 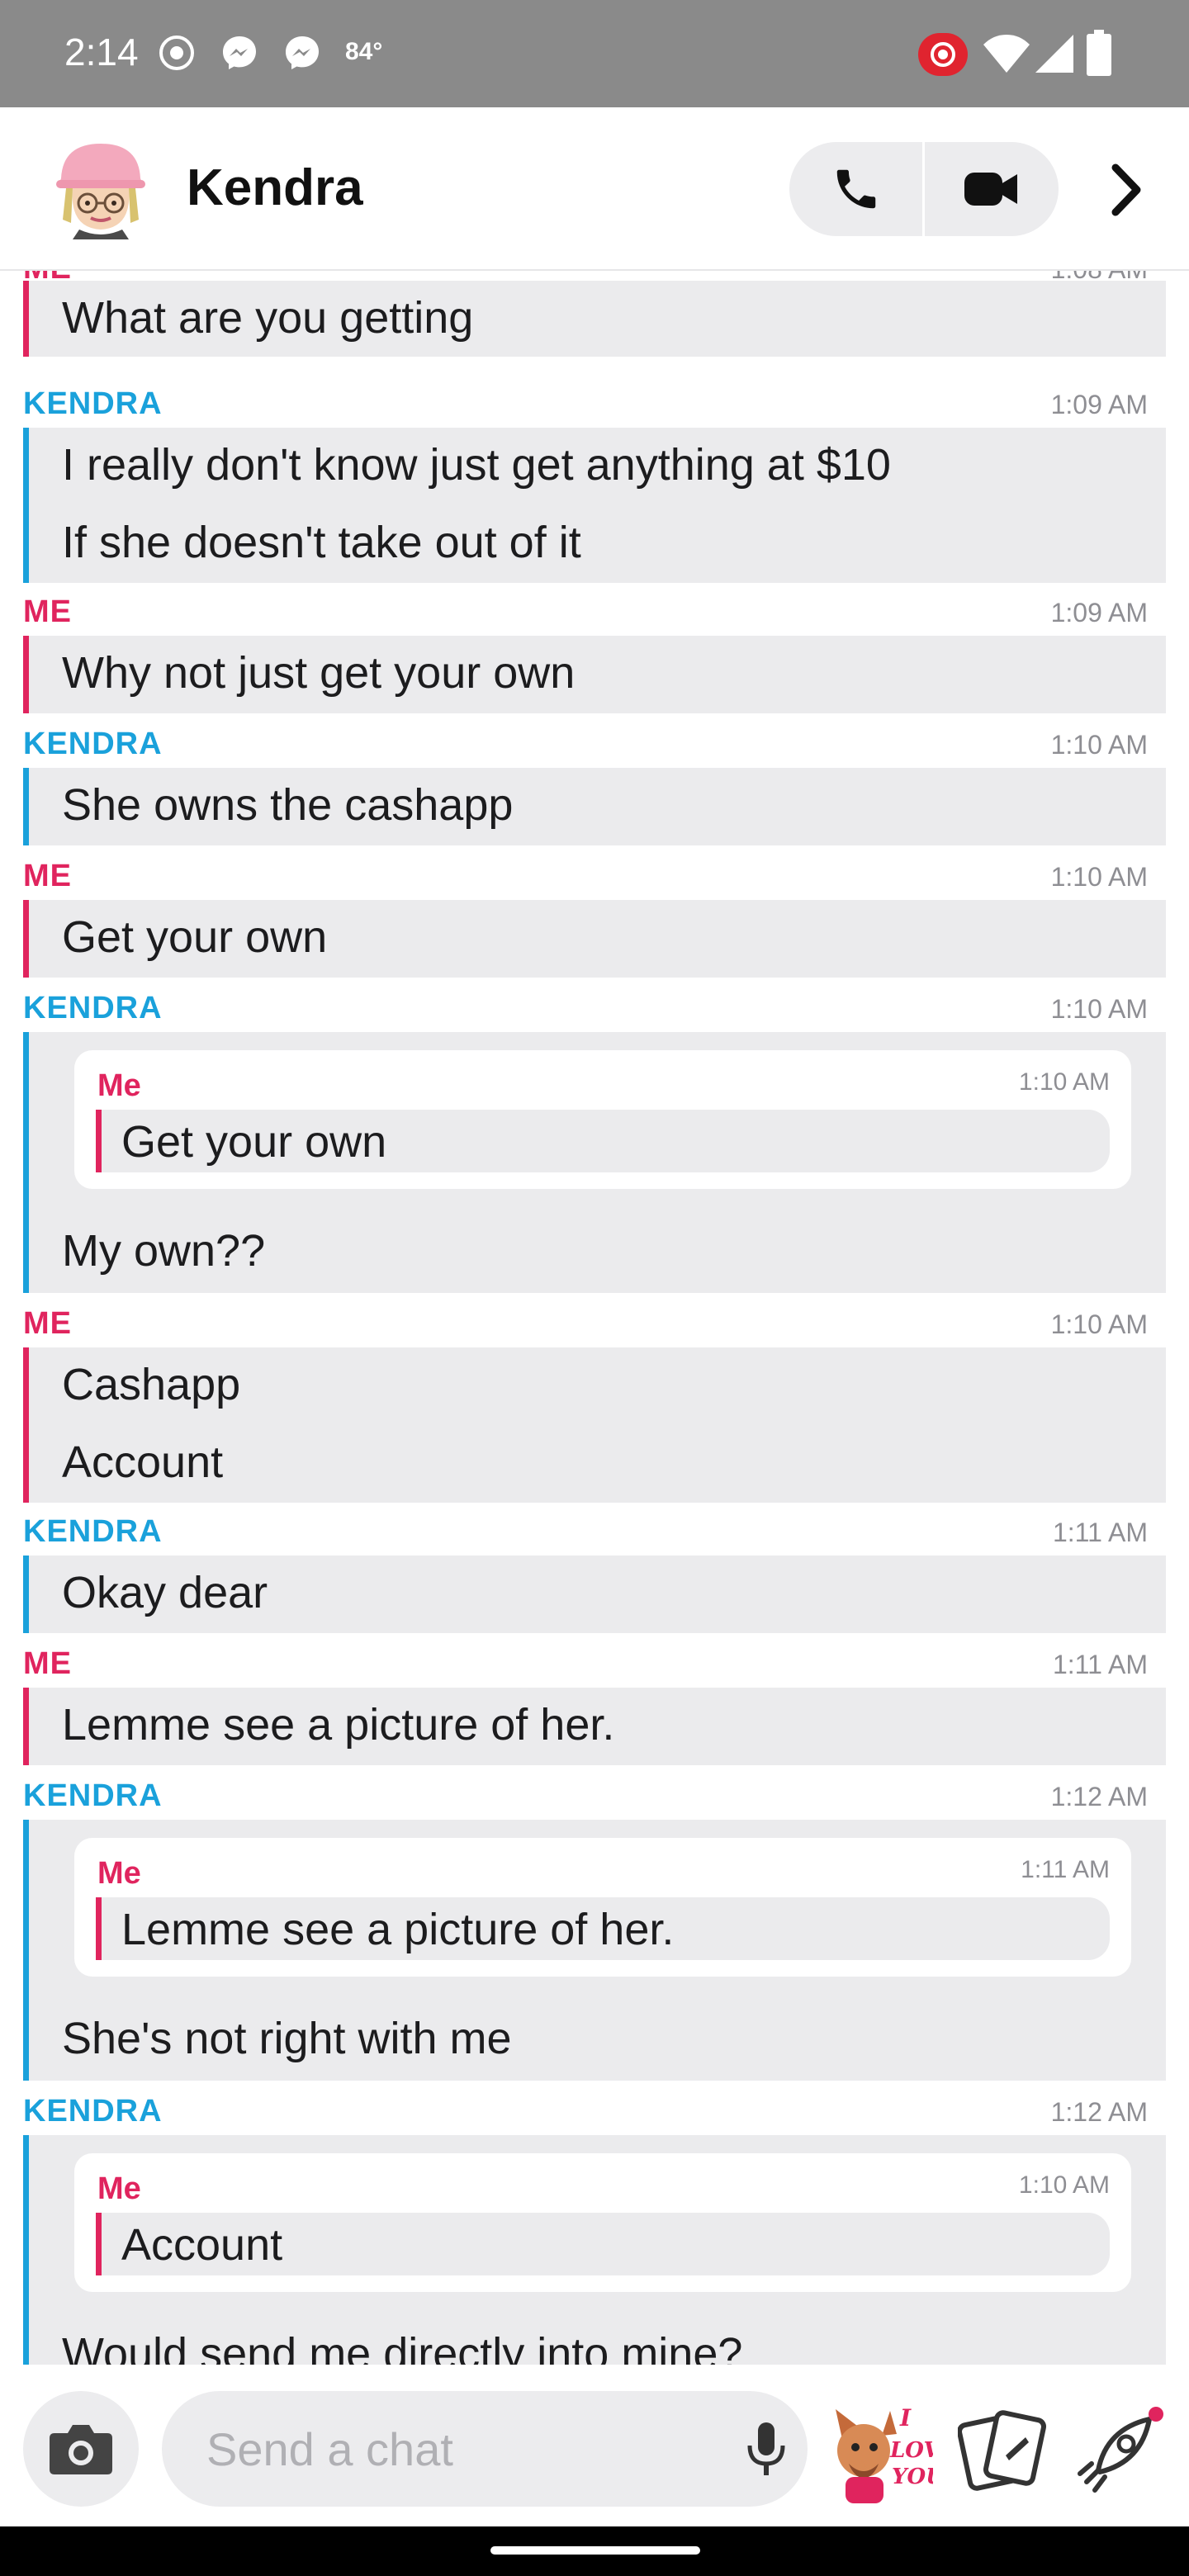 What do you see at coordinates (398, 1929) in the screenshot?
I see `quoted-text: Lemme see a picture of her.` at bounding box center [398, 1929].